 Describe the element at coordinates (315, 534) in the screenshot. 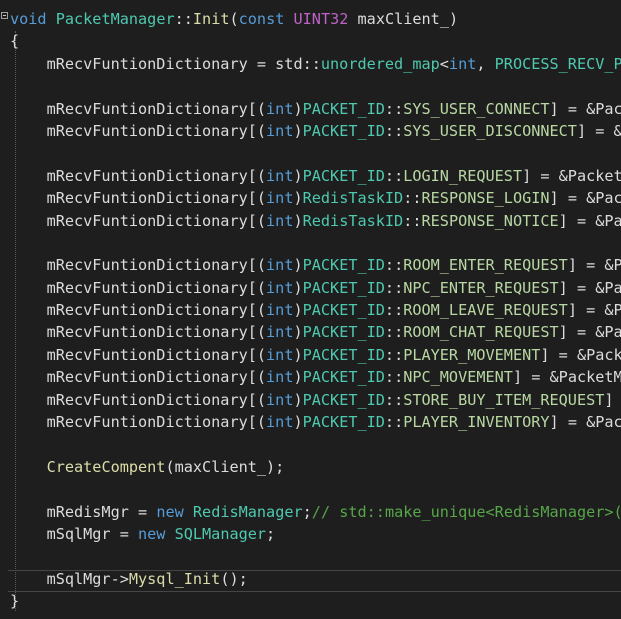

I see `code-line: mSqlMgr = new SQLManager;` at that location.